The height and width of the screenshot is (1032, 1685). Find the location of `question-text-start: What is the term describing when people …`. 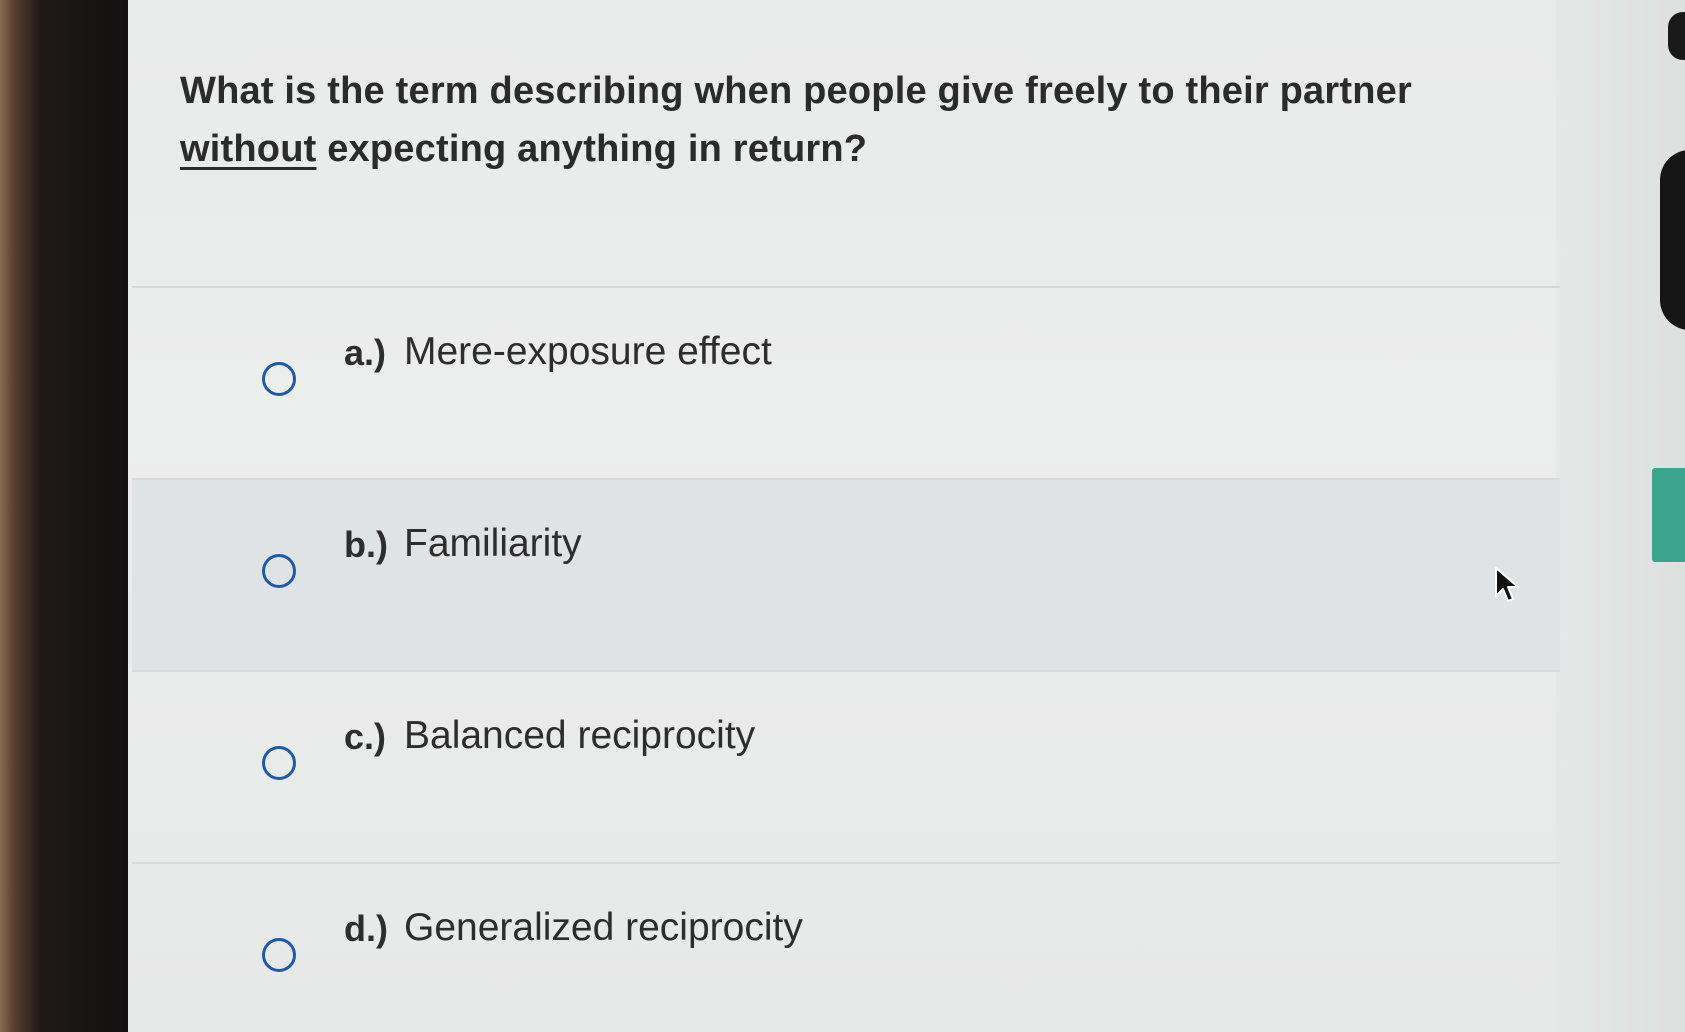

question-text-start: What is the term describing when people … is located at coordinates (796, 91).